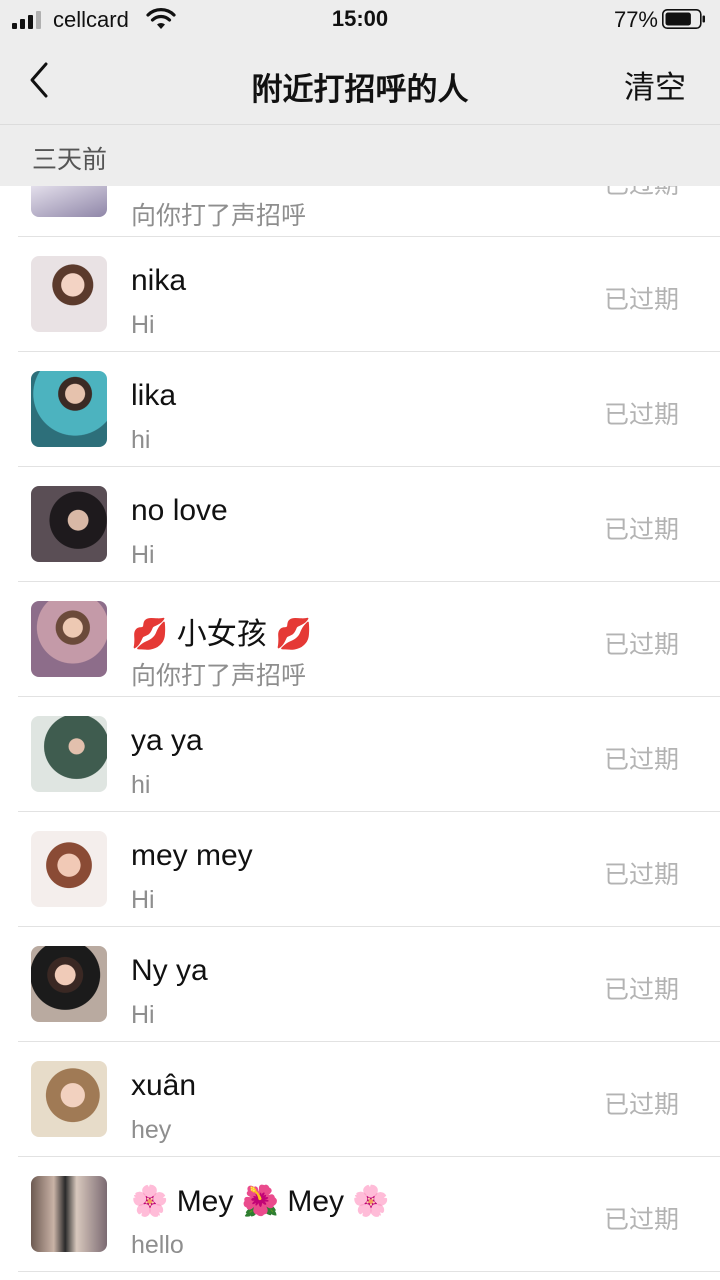 The height and width of the screenshot is (1280, 720). I want to click on clock: 15:00, so click(360, 18).